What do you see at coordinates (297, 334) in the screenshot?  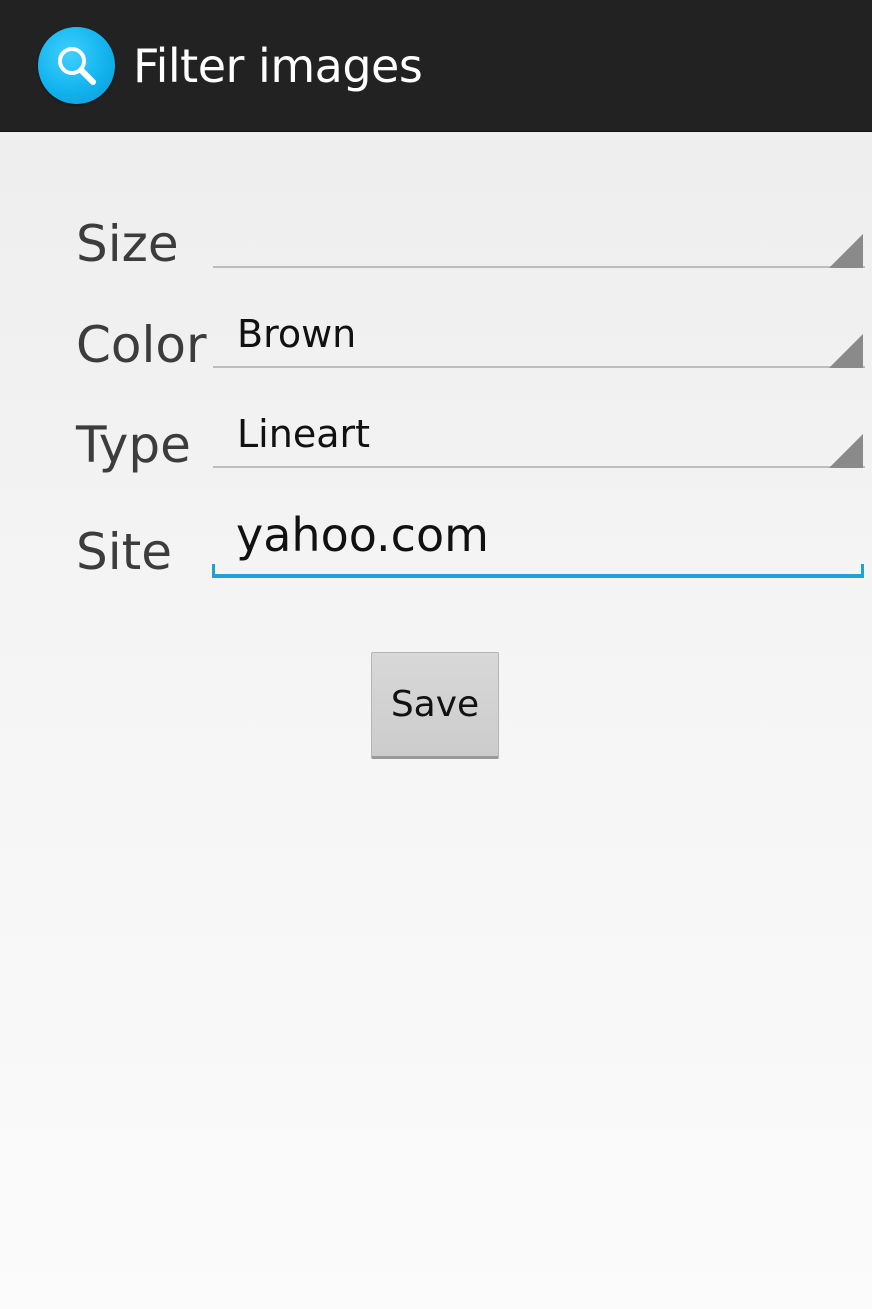 I see `color-value: Brown` at bounding box center [297, 334].